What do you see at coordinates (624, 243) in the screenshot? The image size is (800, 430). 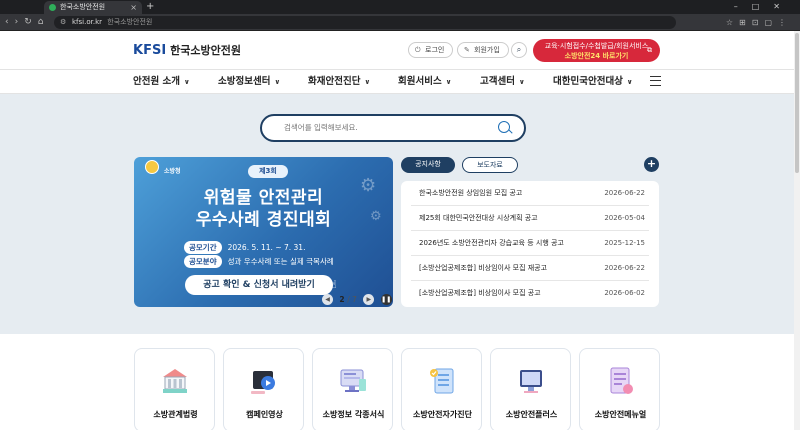 I see `notice-date: 2025-12-15` at bounding box center [624, 243].